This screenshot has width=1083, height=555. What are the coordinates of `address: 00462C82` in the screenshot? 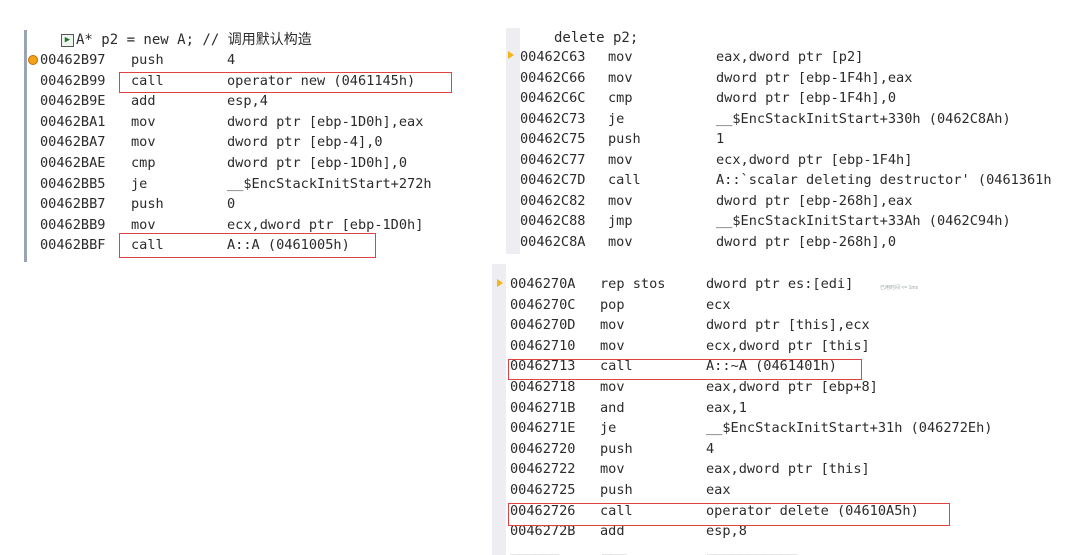 It's located at (553, 200).